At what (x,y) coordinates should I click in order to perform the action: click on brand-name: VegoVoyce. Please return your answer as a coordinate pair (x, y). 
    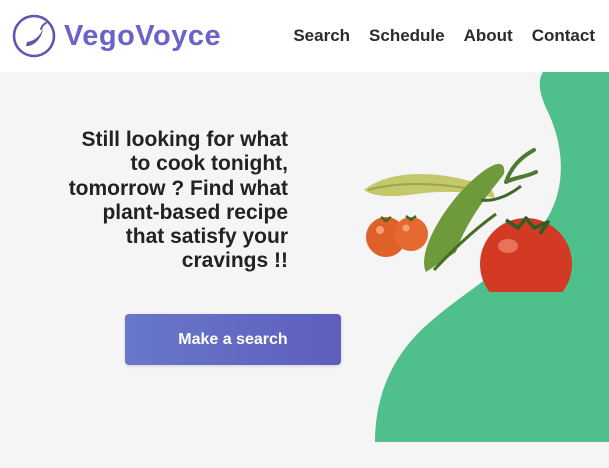
    Looking at the image, I should click on (143, 36).